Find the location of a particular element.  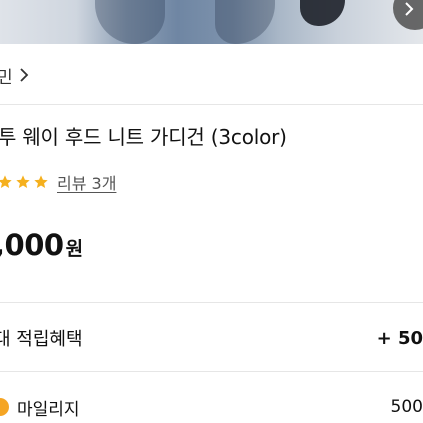

rating-row: 리뷰 3개 is located at coordinates (58, 182).